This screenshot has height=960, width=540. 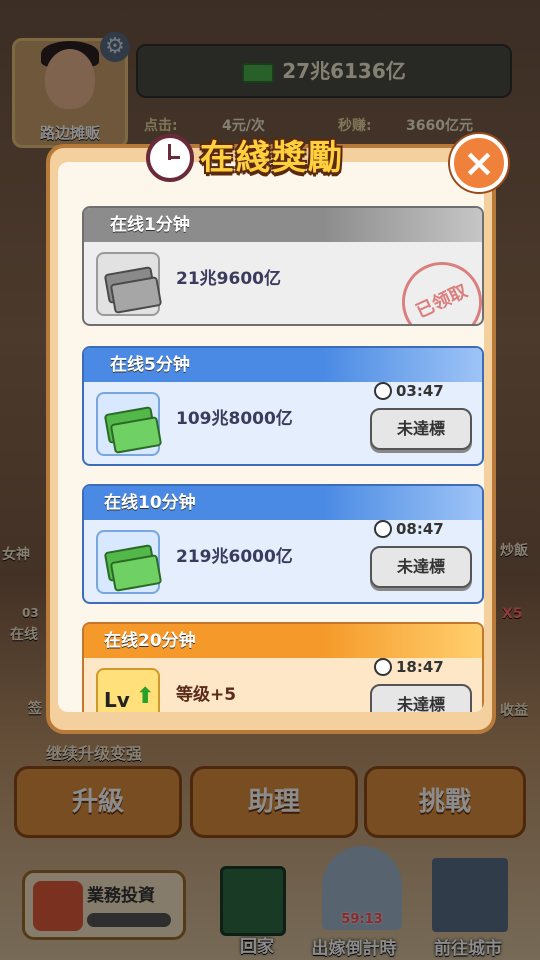 What do you see at coordinates (420, 391) in the screenshot?
I see `timer-value: 03:47` at bounding box center [420, 391].